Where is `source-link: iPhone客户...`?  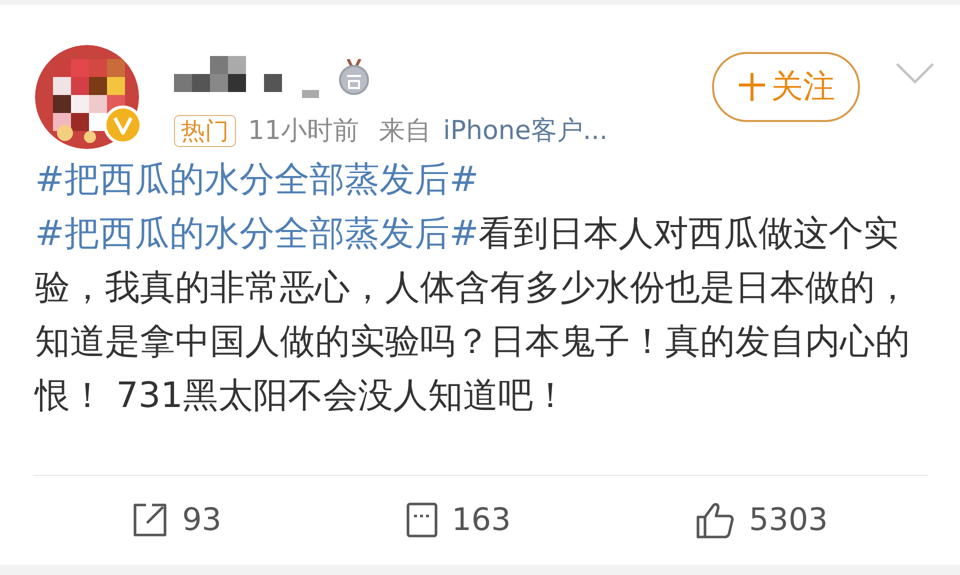 source-link: iPhone客户... is located at coordinates (525, 130).